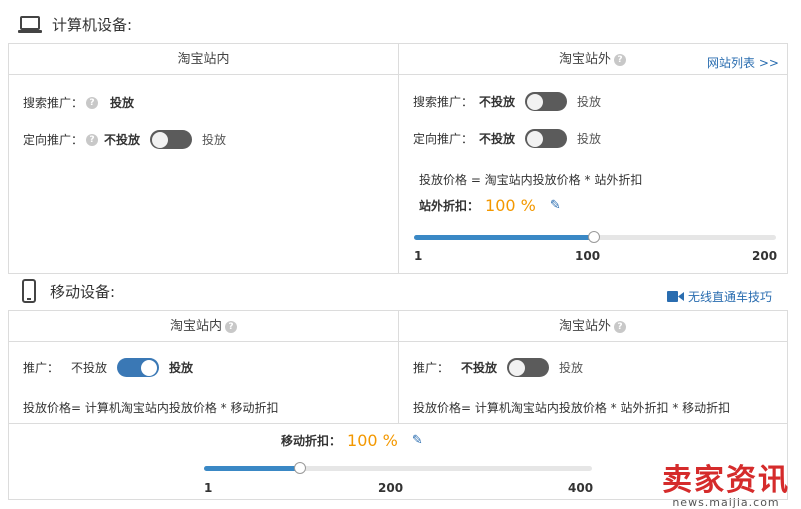  Describe the element at coordinates (531, 180) in the screenshot. I see `outside-price-formula: 投放价格 = 淘宝站内投放价格 * 站外折扣` at that location.